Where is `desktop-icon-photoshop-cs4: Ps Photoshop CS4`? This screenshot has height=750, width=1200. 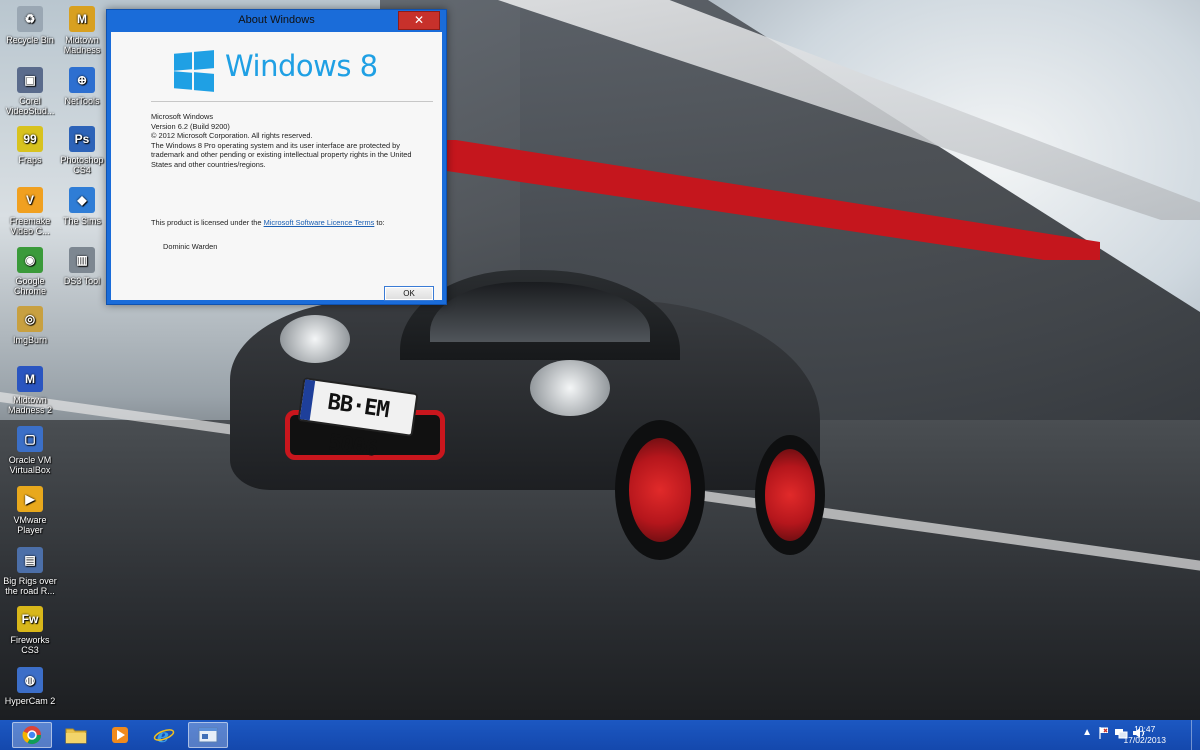 desktop-icon-photoshop-cs4: Ps Photoshop CS4 is located at coordinates (82, 148).